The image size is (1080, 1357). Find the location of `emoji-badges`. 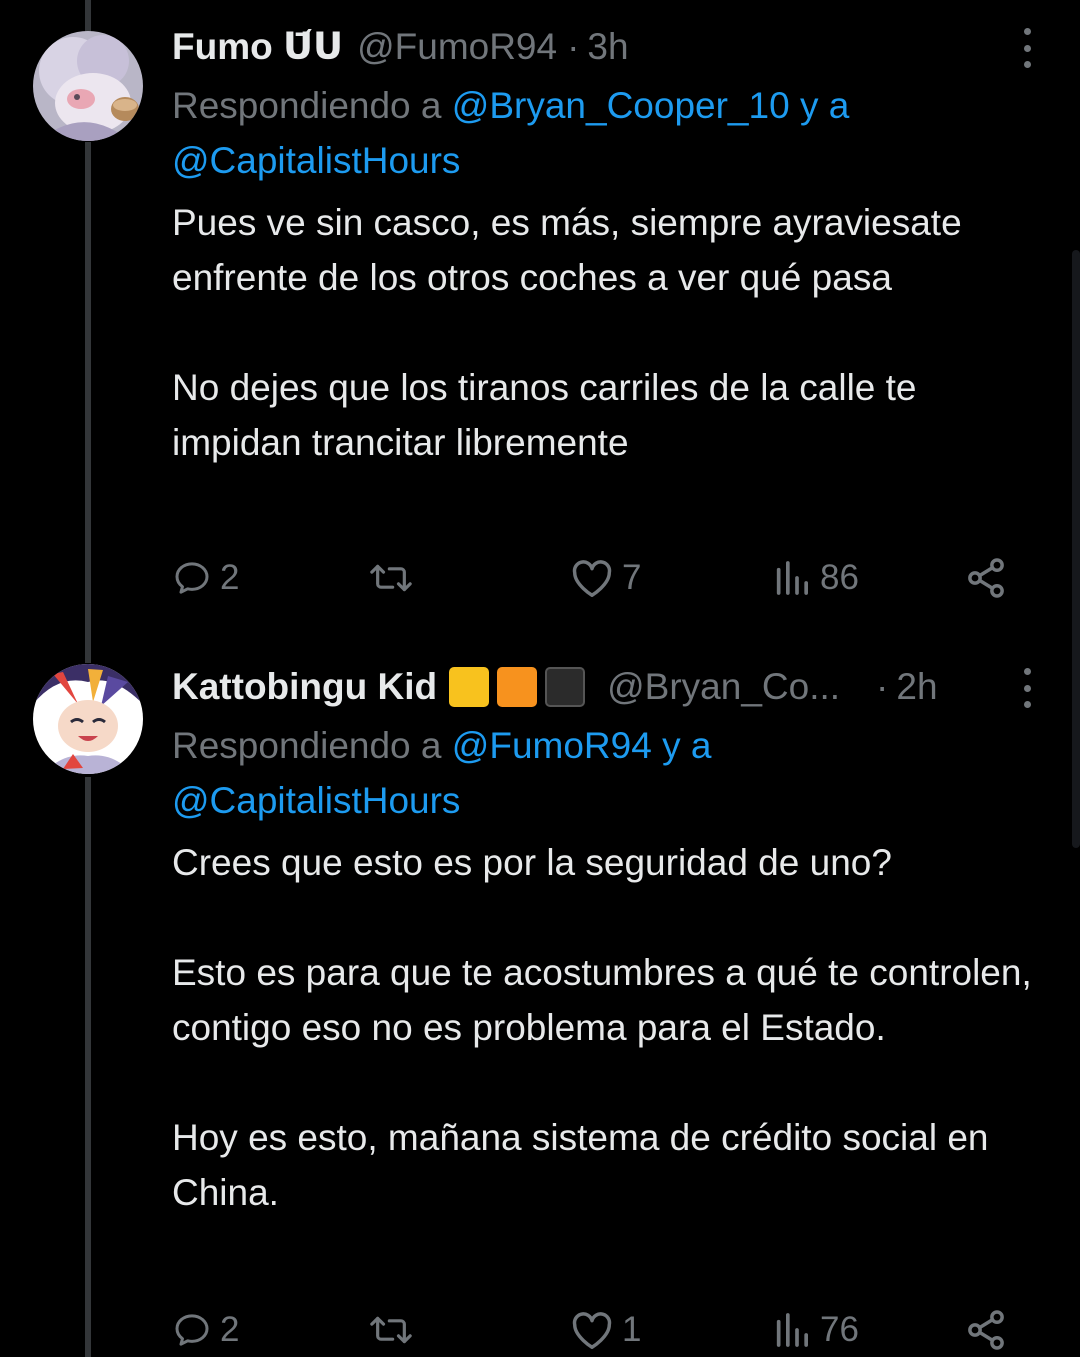

emoji-badges is located at coordinates (521, 687).